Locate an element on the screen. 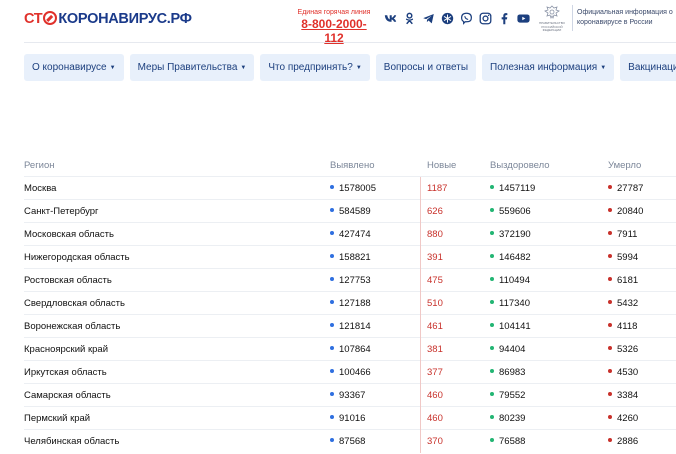 The height and width of the screenshot is (454, 676). died-value: 4118 is located at coordinates (627, 326).